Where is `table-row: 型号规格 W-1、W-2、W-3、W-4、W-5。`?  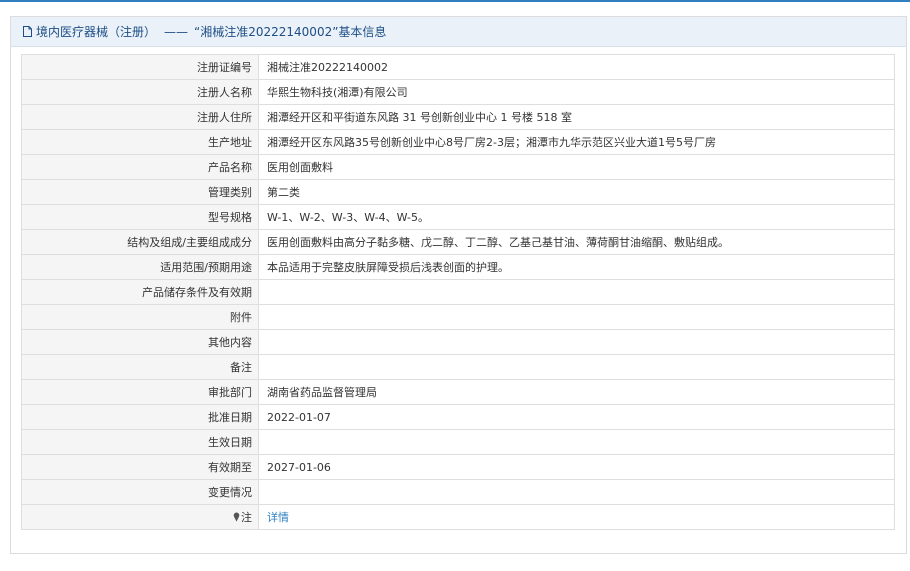
table-row: 型号规格 W-1、W-2、W-3、W-4、W-5。 is located at coordinates (458, 217).